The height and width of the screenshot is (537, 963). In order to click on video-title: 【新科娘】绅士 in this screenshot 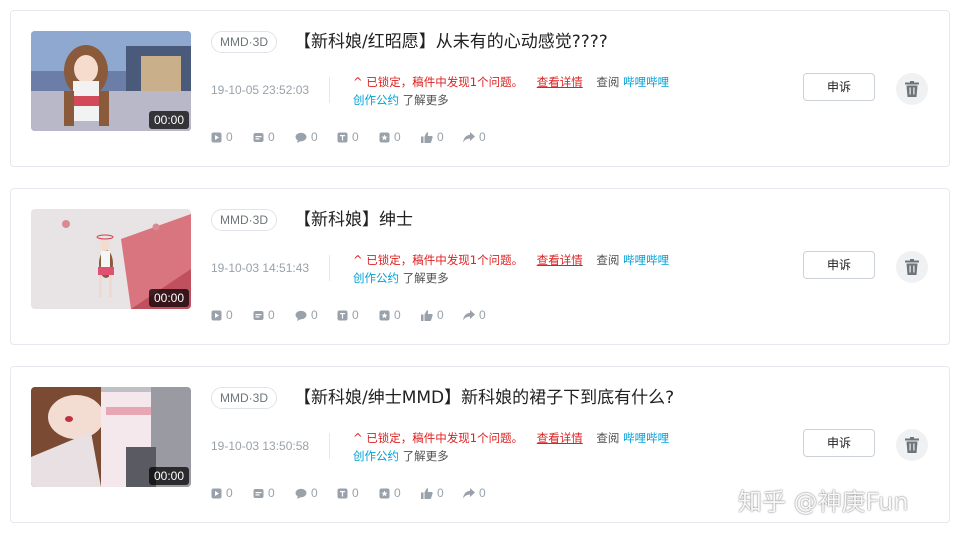, I will do `click(353, 220)`.